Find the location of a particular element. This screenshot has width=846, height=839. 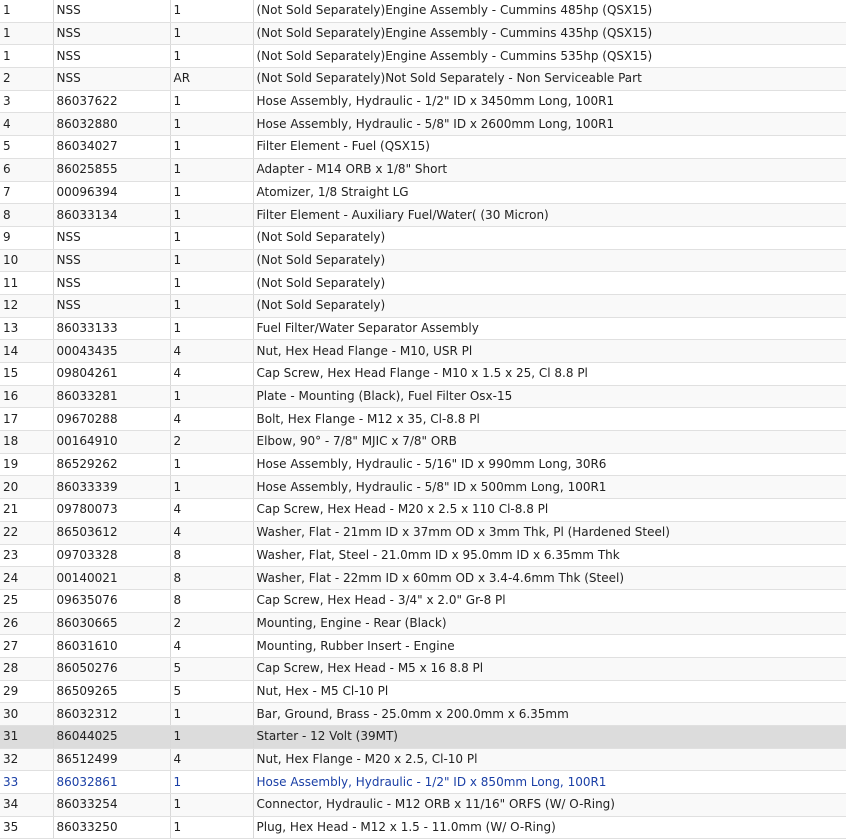

item-number-cell: 17 is located at coordinates (27, 419).